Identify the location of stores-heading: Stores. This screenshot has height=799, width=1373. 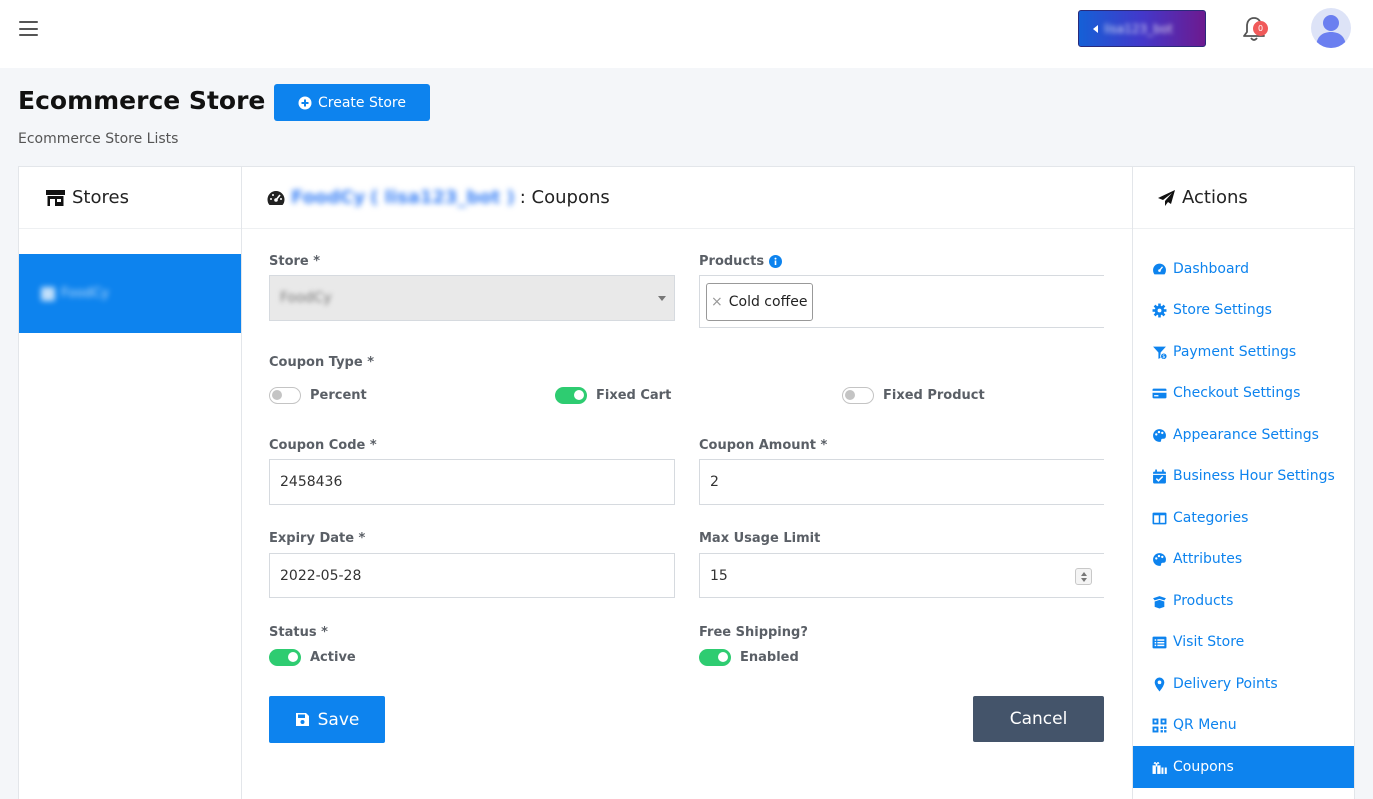
(100, 197).